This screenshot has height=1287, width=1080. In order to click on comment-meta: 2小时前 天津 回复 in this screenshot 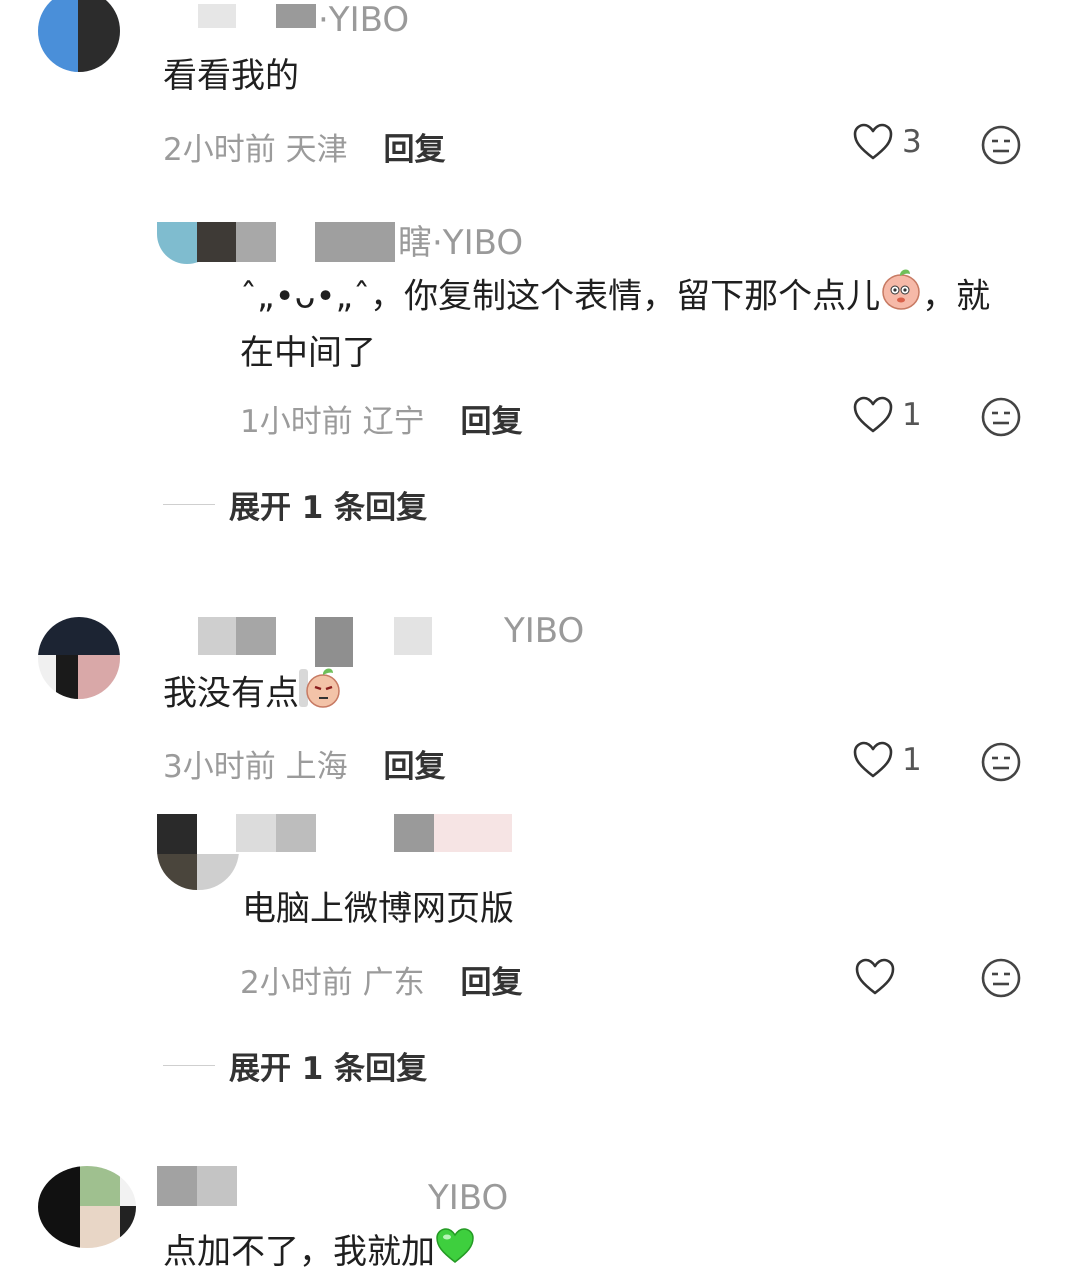, I will do `click(304, 146)`.